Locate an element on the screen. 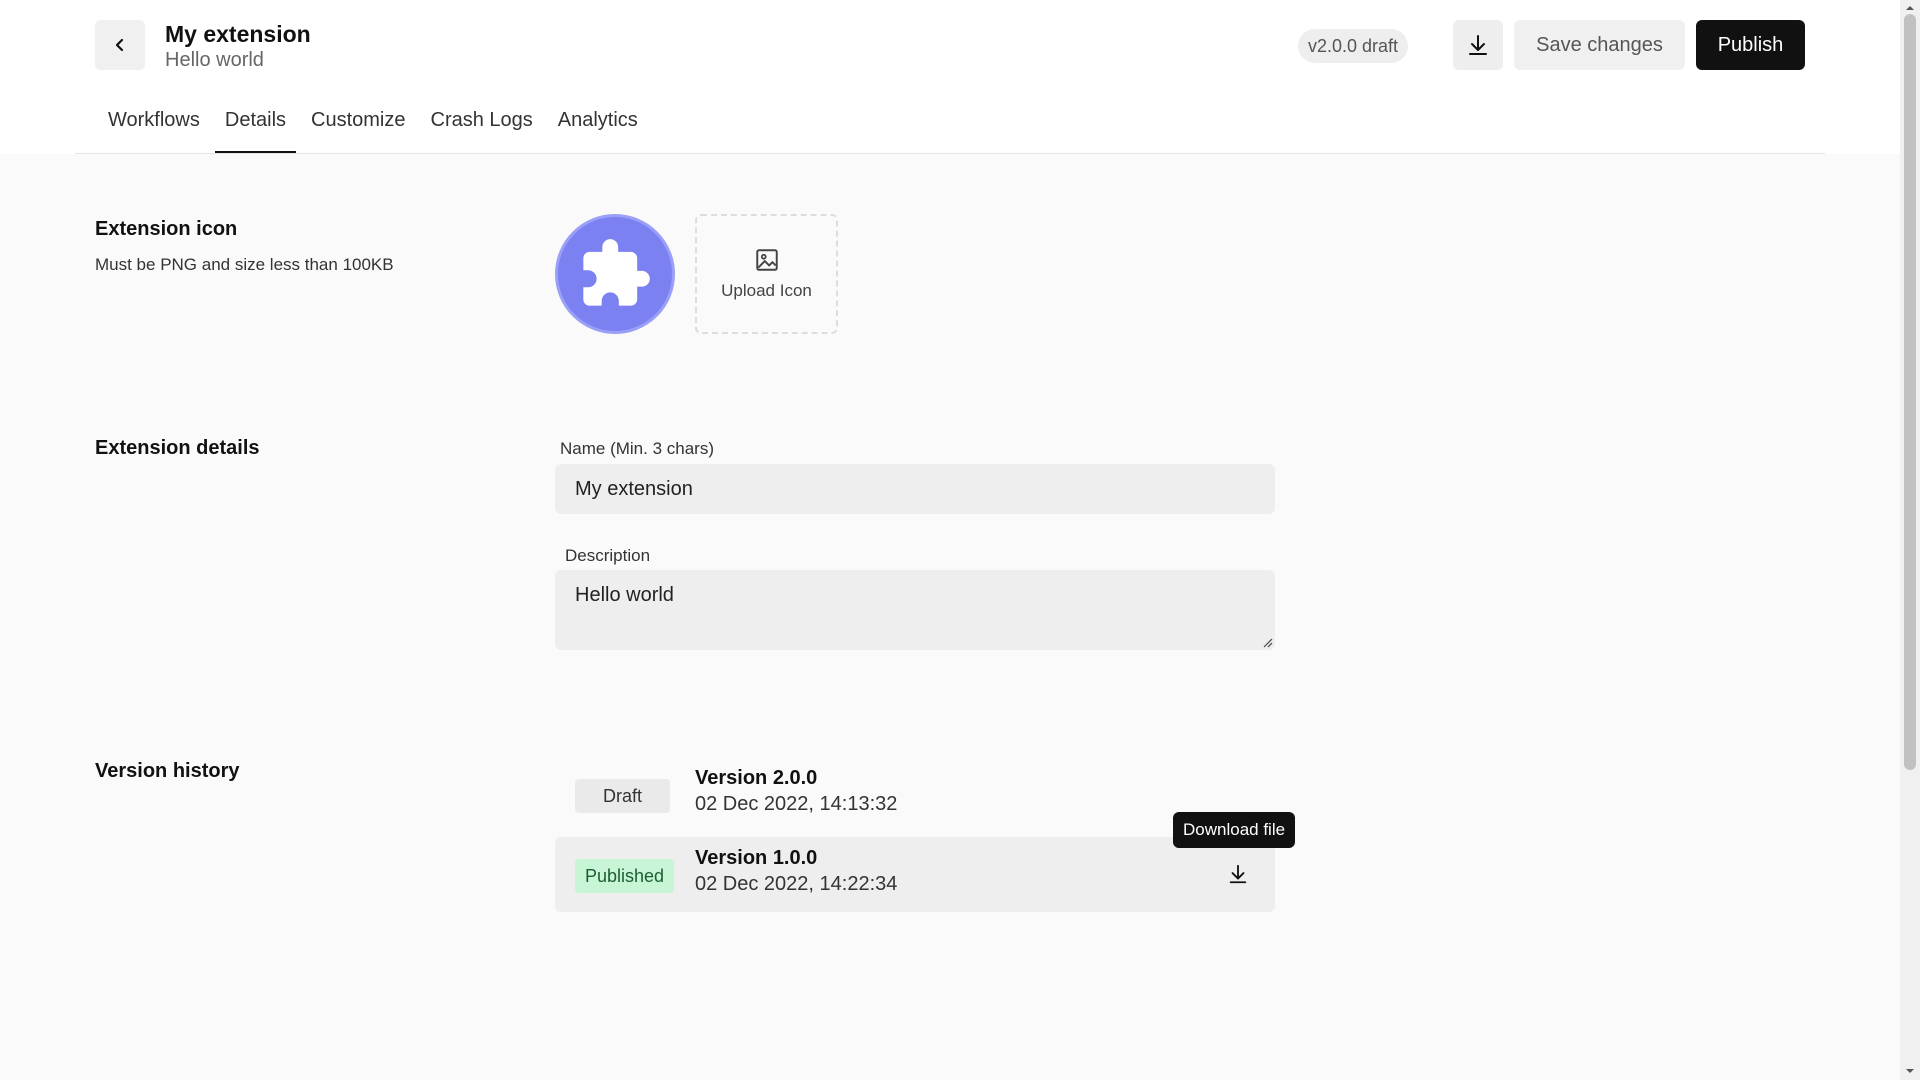 The width and height of the screenshot is (1920, 1080). version-date: 02 Dec 2022, 14:22:34 is located at coordinates (796, 884).